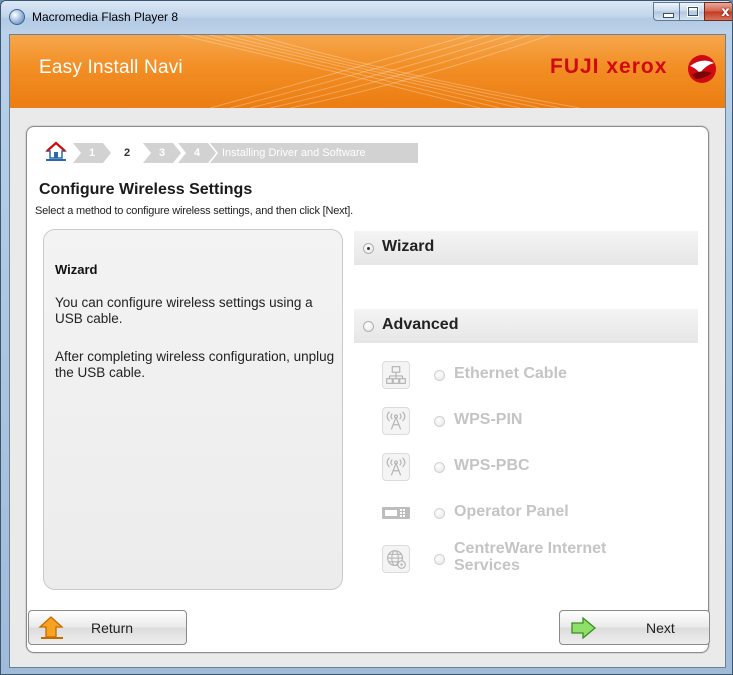 The width and height of the screenshot is (733, 675). I want to click on minimize-button, so click(666, 11).